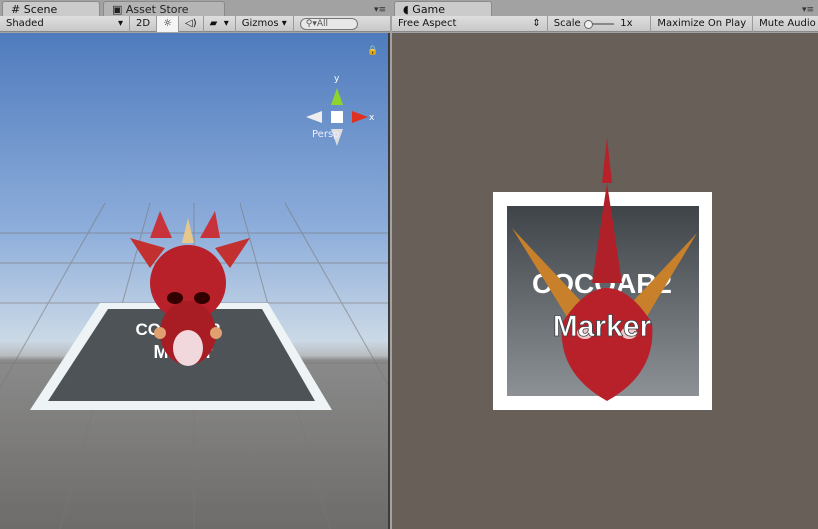 This screenshot has height=529, width=818. Describe the element at coordinates (600, 23) in the screenshot. I see `scale-slider: Scale 1x` at that location.